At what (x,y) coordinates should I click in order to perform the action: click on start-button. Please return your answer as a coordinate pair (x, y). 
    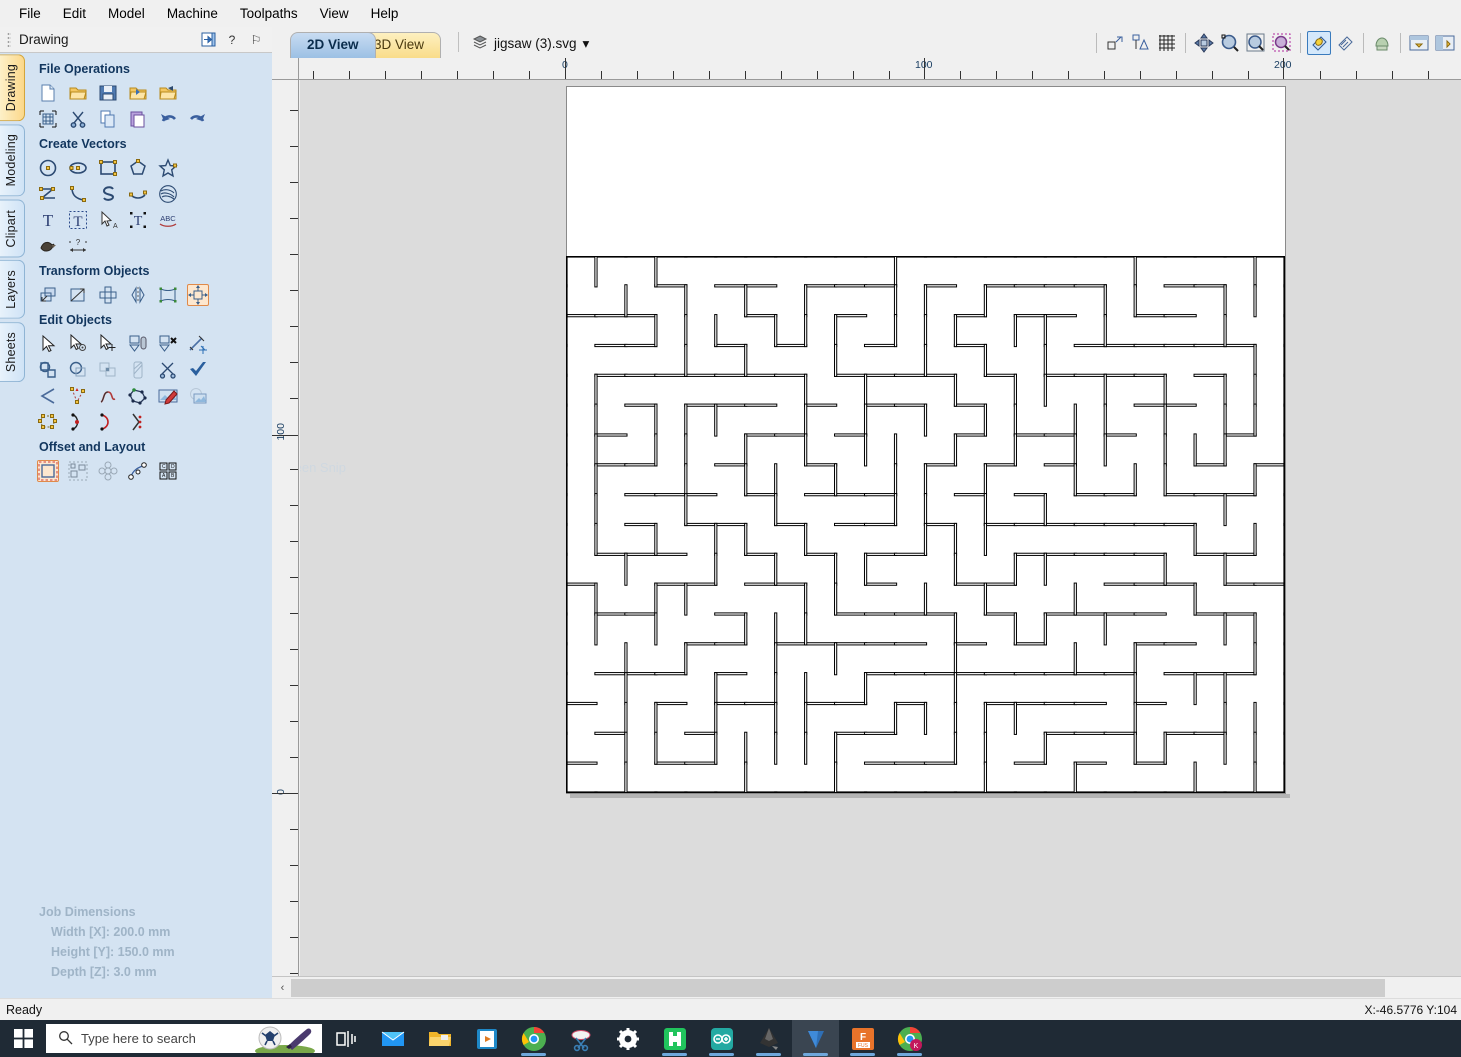
    Looking at the image, I should click on (23, 1038).